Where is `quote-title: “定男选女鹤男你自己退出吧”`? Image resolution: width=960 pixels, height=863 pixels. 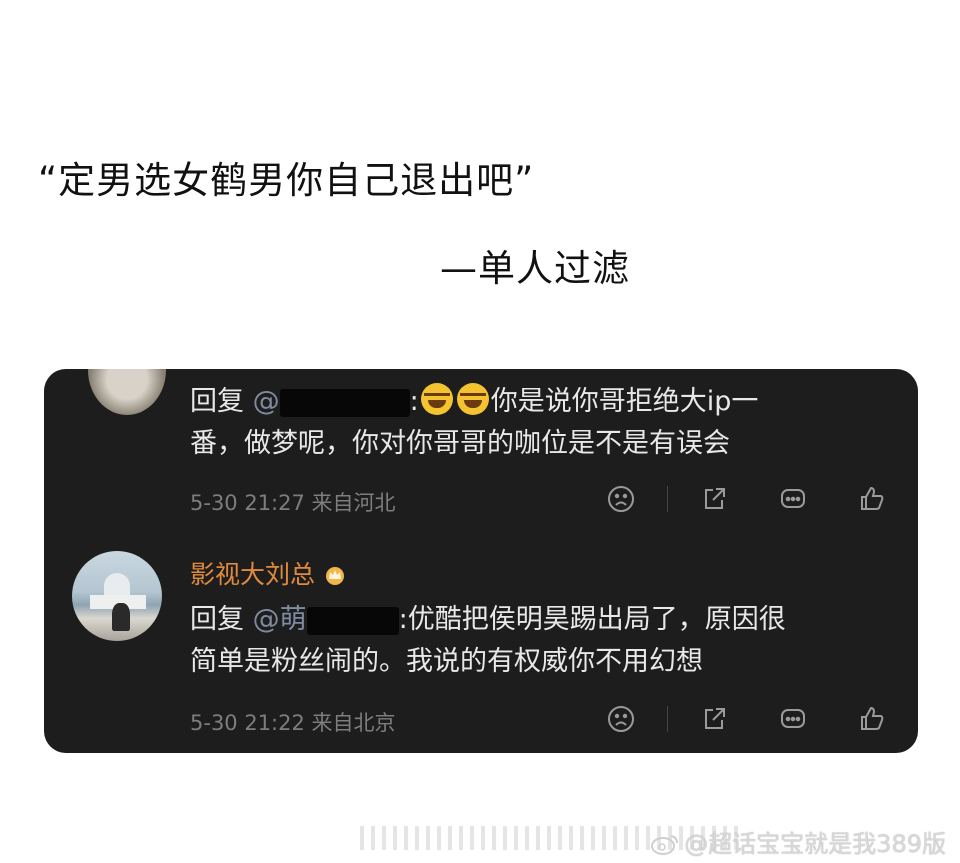 quote-title: “定男选女鹤男你自己退出吧” is located at coordinates (286, 180).